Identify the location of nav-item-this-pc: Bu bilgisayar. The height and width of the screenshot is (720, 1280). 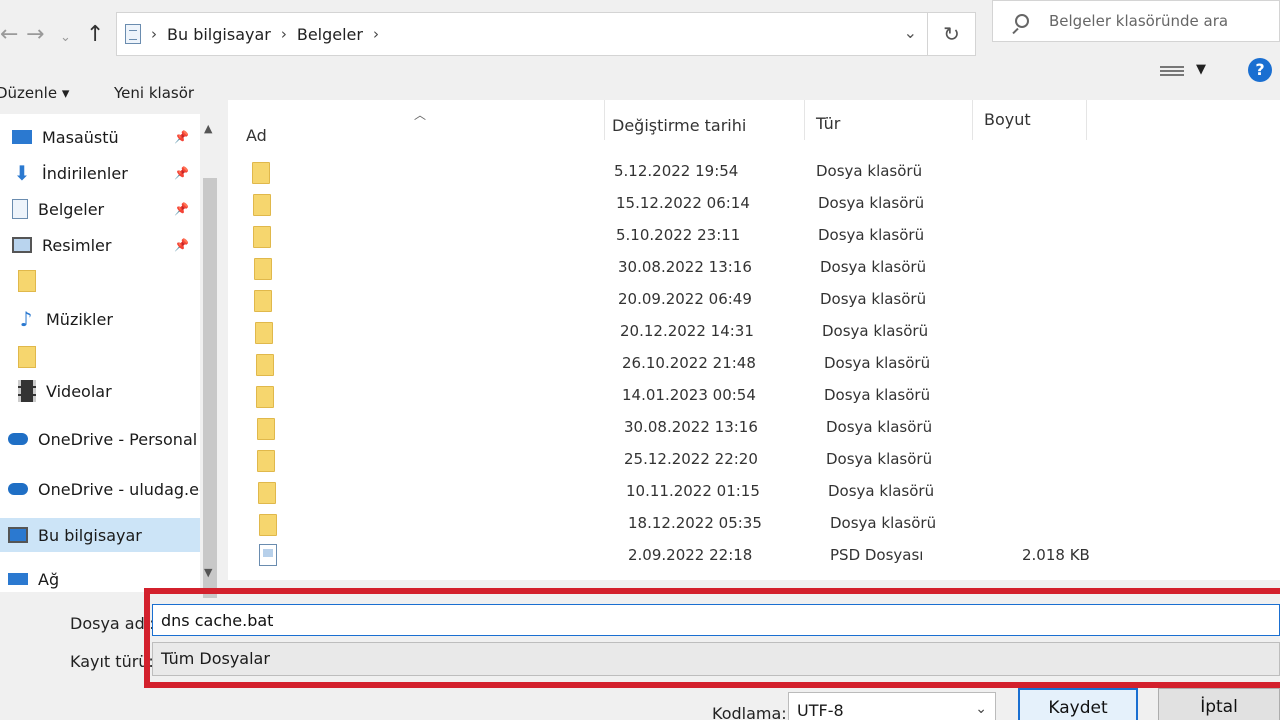
(100, 535).